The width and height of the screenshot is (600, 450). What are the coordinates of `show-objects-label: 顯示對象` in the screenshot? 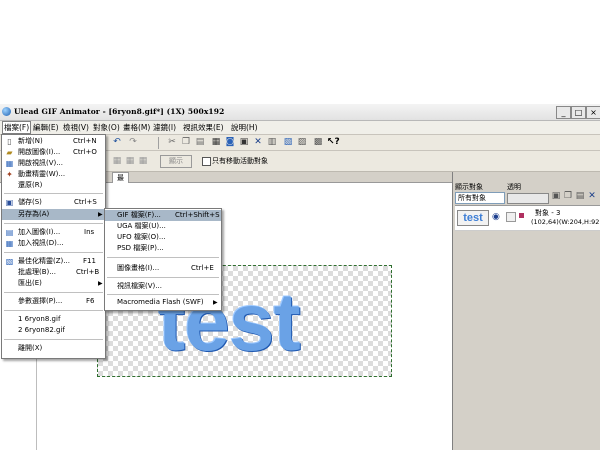 It's located at (469, 187).